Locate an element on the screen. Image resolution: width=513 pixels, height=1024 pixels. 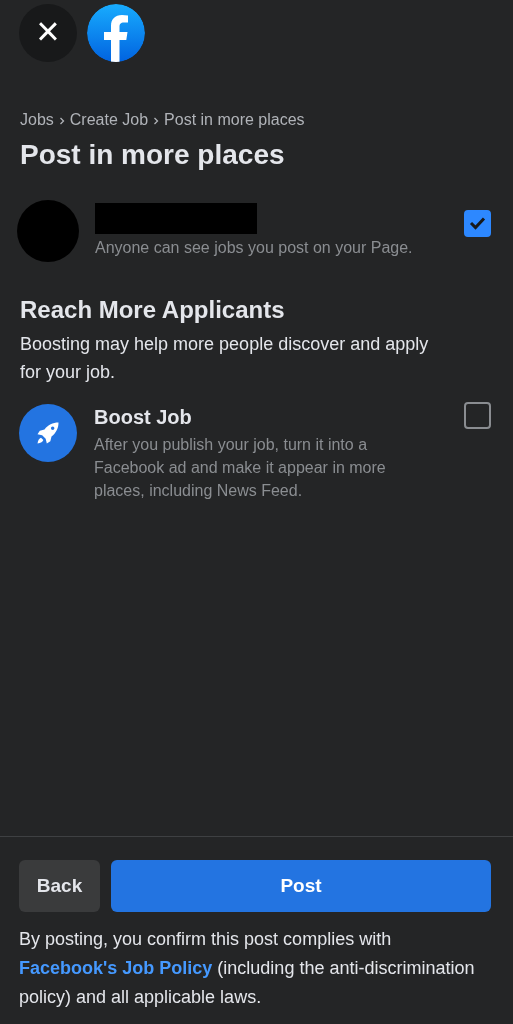
policy-link: Facebook's Job Policy is located at coordinates (116, 968).